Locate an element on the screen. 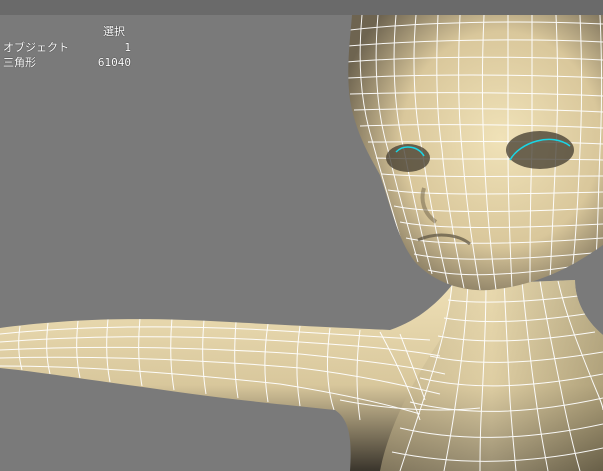  hud-label-triangles: 三角形 is located at coordinates (19, 62).